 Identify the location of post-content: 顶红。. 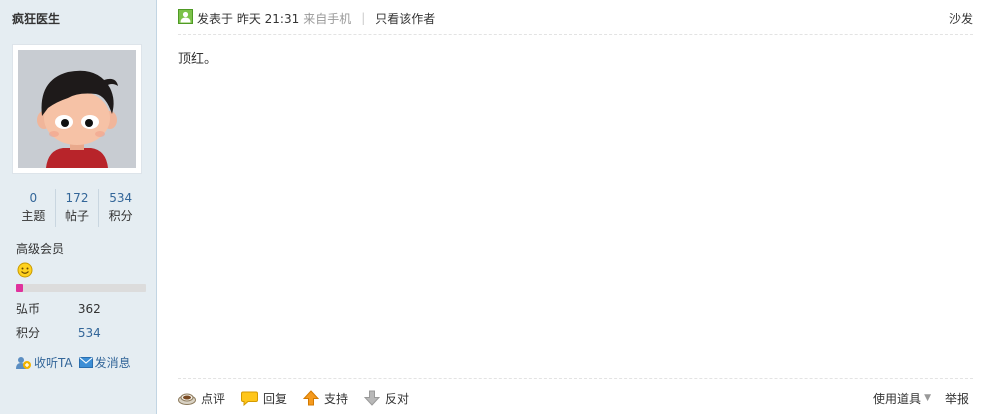
(198, 59).